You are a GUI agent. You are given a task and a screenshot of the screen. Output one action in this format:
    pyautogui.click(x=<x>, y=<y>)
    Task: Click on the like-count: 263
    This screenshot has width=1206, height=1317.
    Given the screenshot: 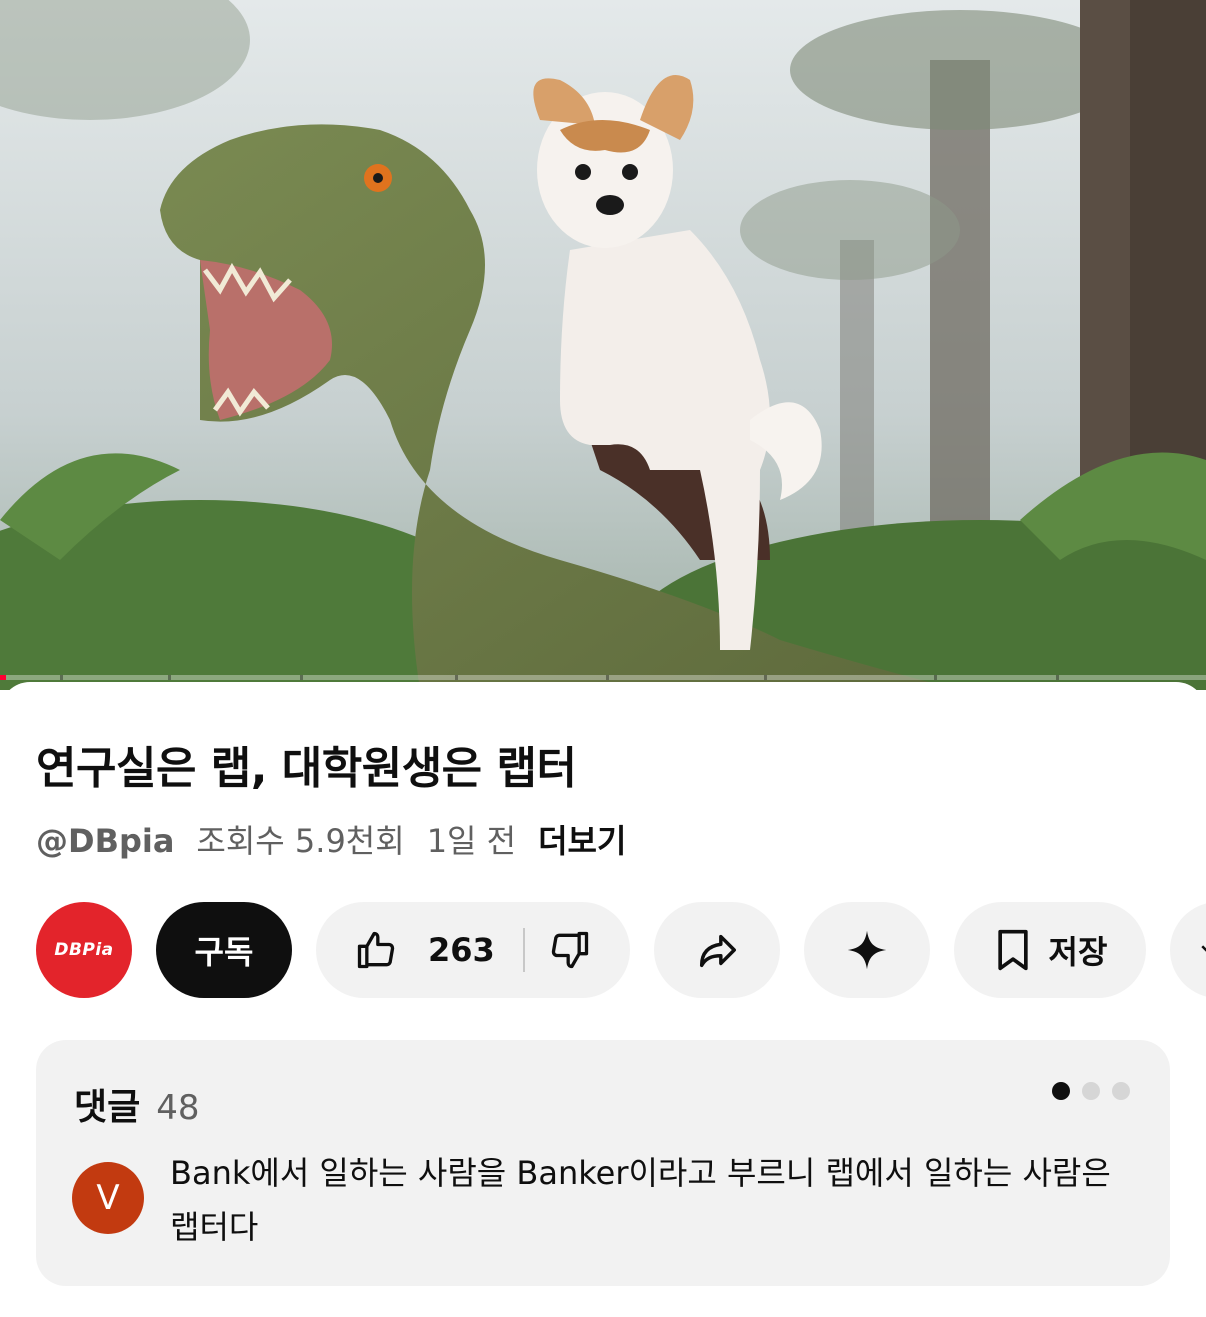 What is the action you would take?
    pyautogui.click(x=461, y=950)
    